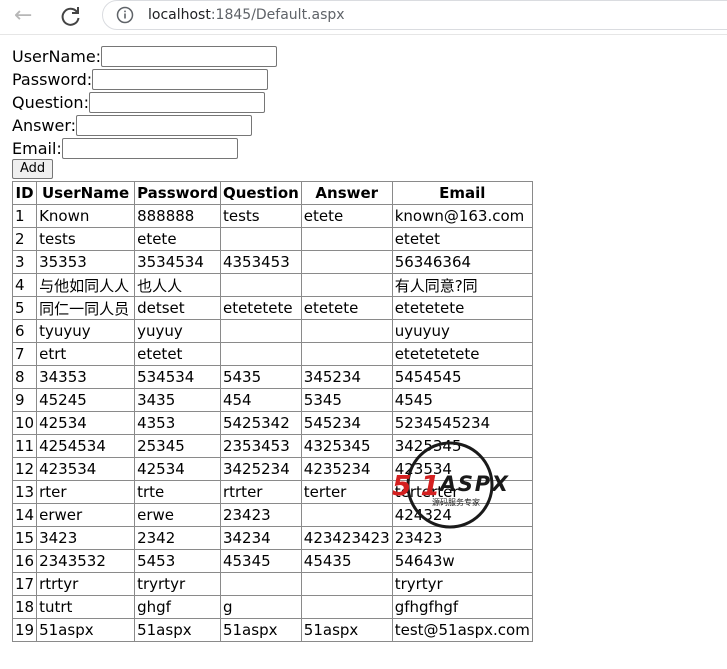 The height and width of the screenshot is (669, 727). Describe the element at coordinates (177, 400) in the screenshot. I see `cell-password: 3435` at that location.